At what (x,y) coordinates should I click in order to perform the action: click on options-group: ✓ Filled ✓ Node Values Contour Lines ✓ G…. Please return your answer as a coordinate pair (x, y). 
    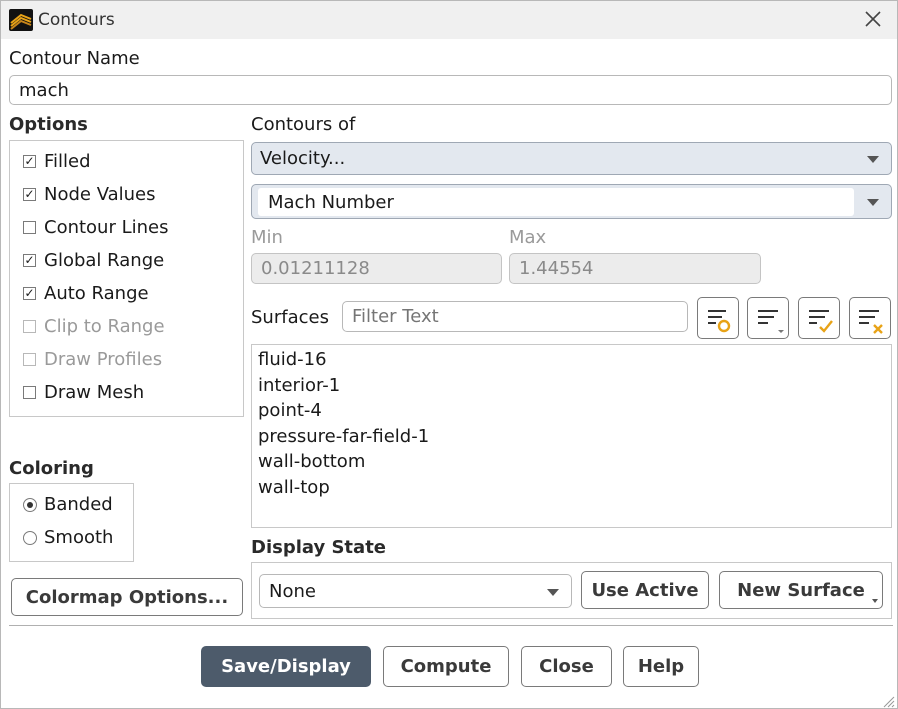
    Looking at the image, I should click on (126, 278).